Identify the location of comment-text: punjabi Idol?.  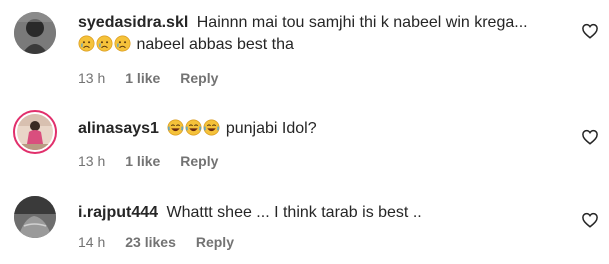
(271, 128).